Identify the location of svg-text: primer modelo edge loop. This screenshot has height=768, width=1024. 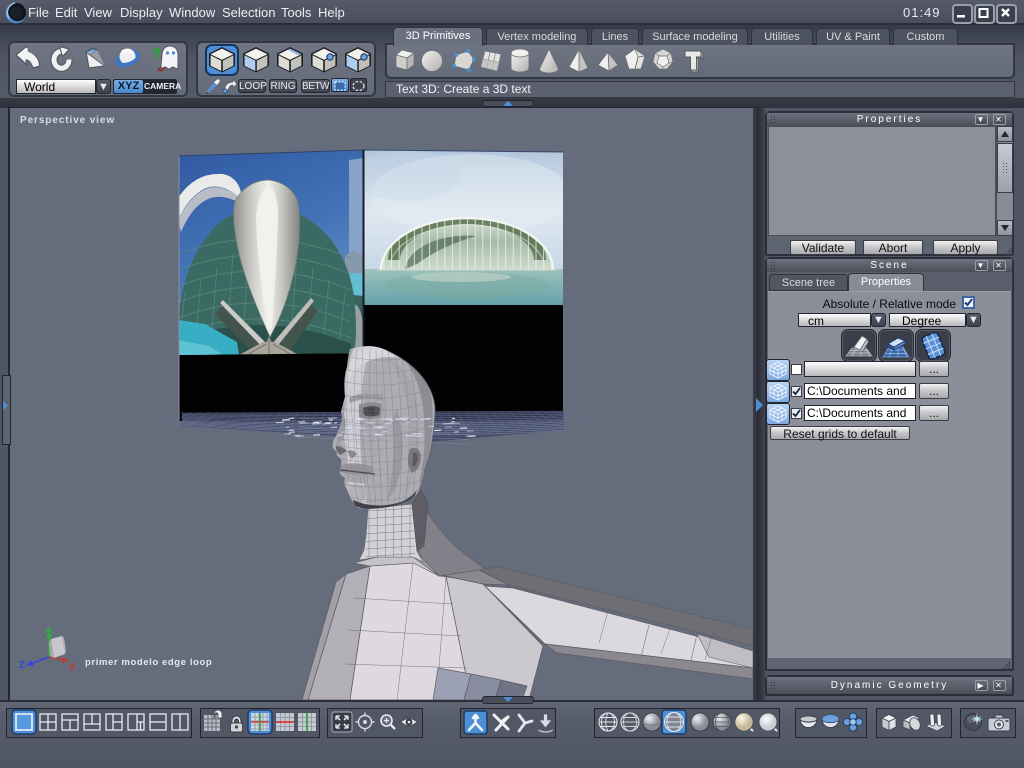
(148, 662).